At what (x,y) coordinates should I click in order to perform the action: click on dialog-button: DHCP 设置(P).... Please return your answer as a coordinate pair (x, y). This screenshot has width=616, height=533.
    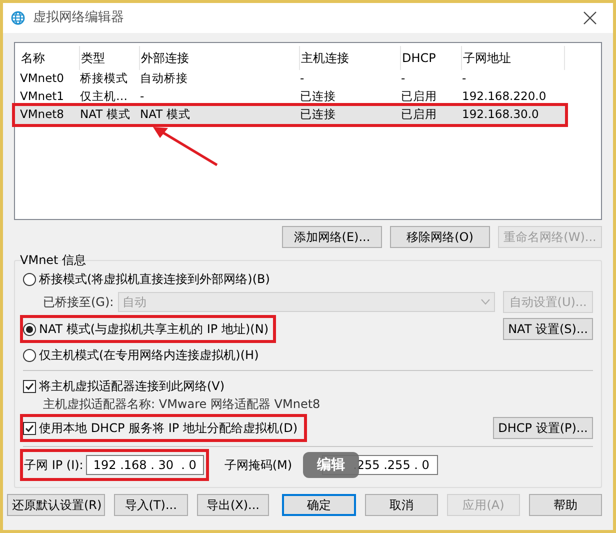
    Looking at the image, I should click on (543, 428).